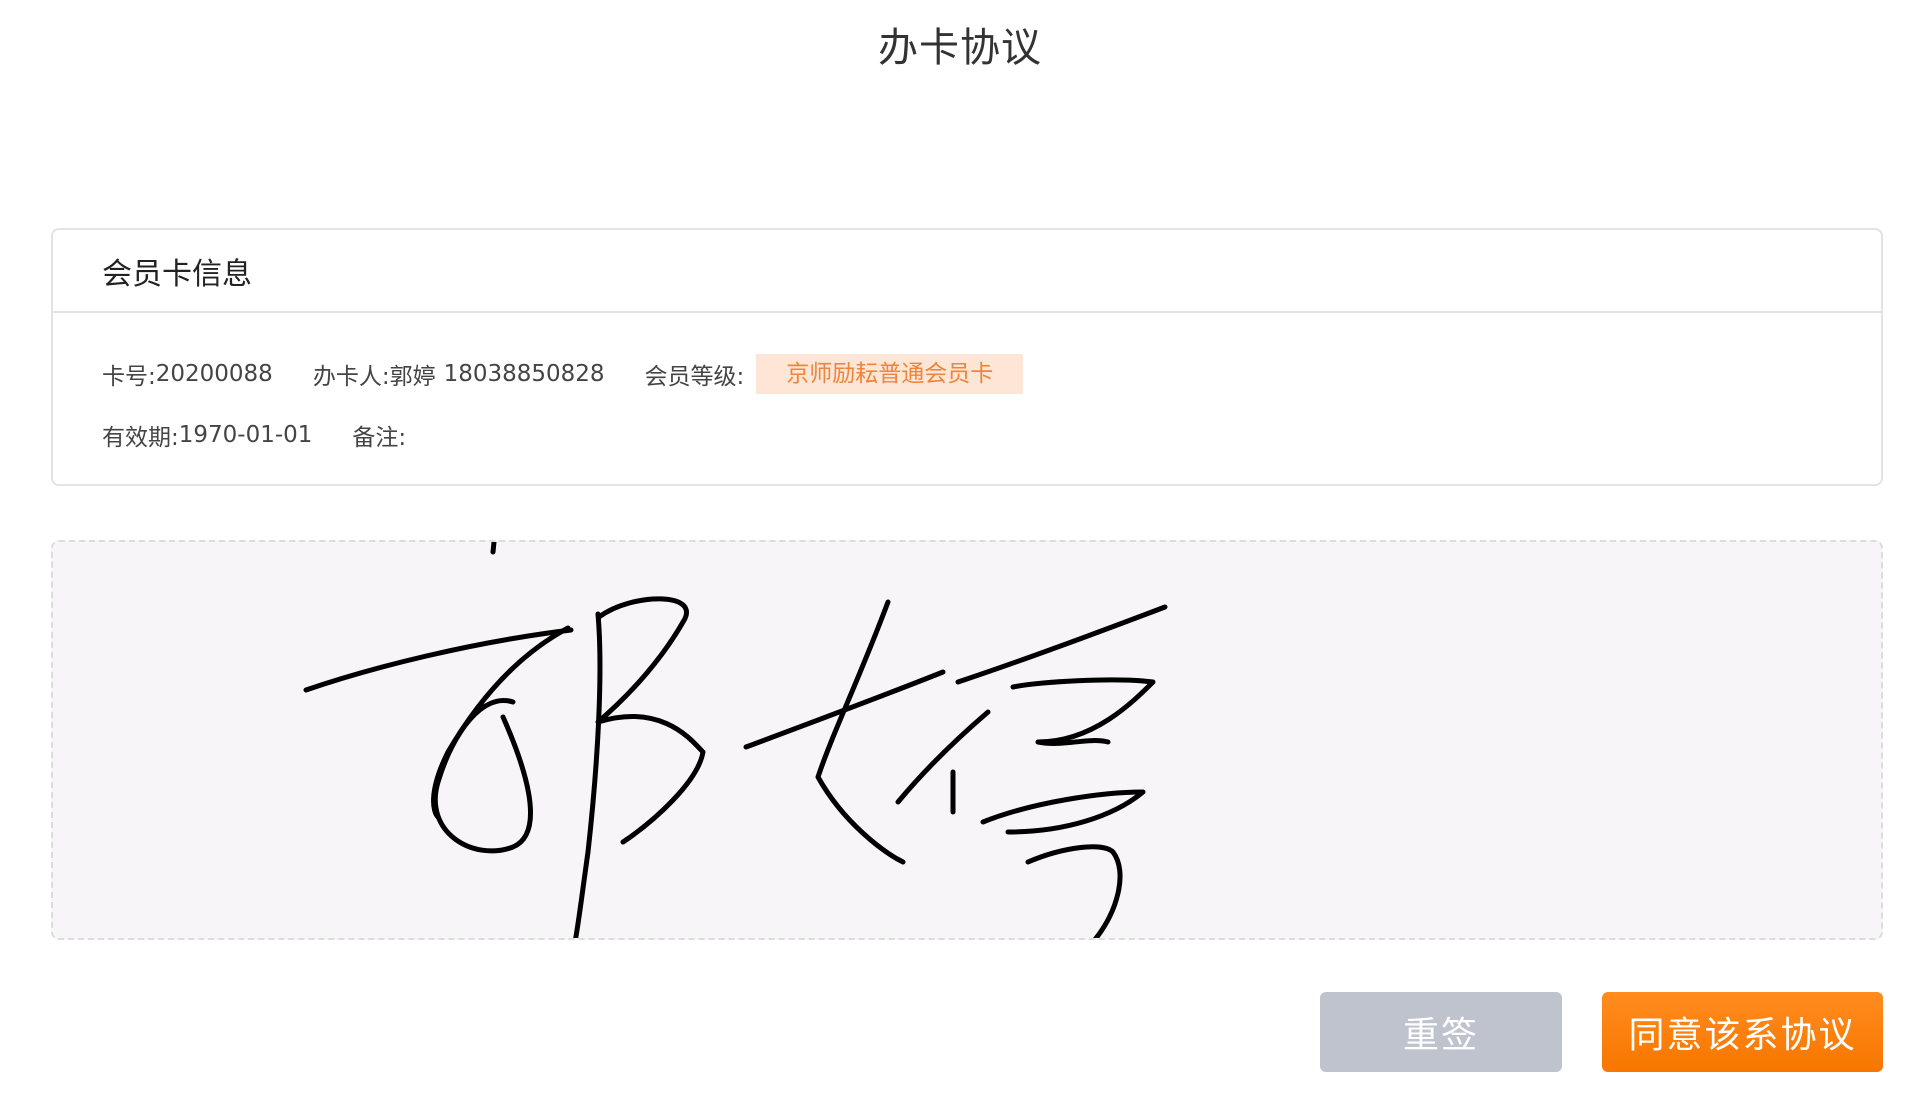 This screenshot has height=1116, width=1920. I want to click on card-number-value: 20200088, so click(214, 374).